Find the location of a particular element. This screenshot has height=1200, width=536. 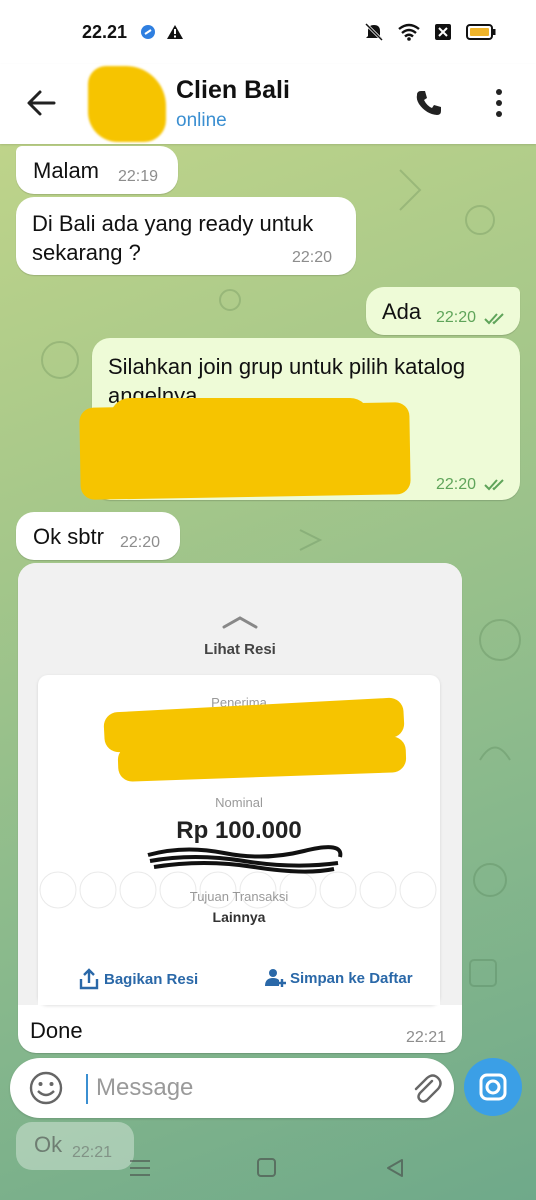

text-cursor is located at coordinates (87, 1089).